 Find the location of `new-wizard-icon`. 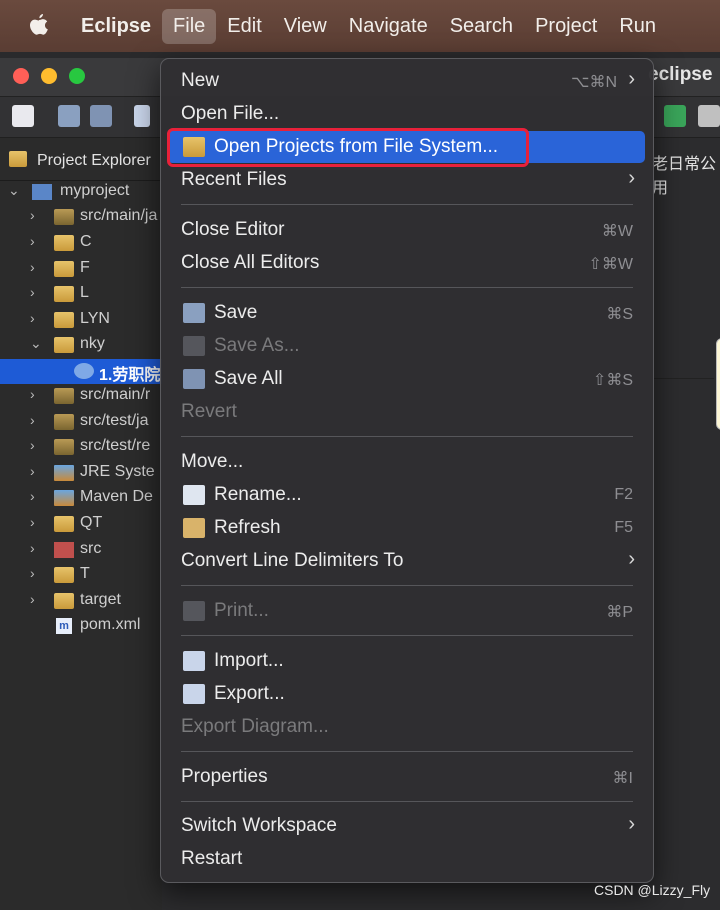

new-wizard-icon is located at coordinates (23, 116).